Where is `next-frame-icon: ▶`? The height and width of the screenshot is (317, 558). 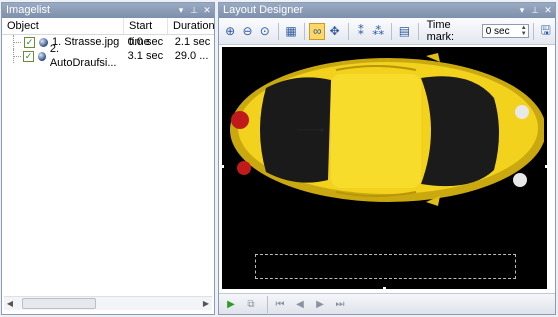 next-frame-icon: ▶ is located at coordinates (320, 304).